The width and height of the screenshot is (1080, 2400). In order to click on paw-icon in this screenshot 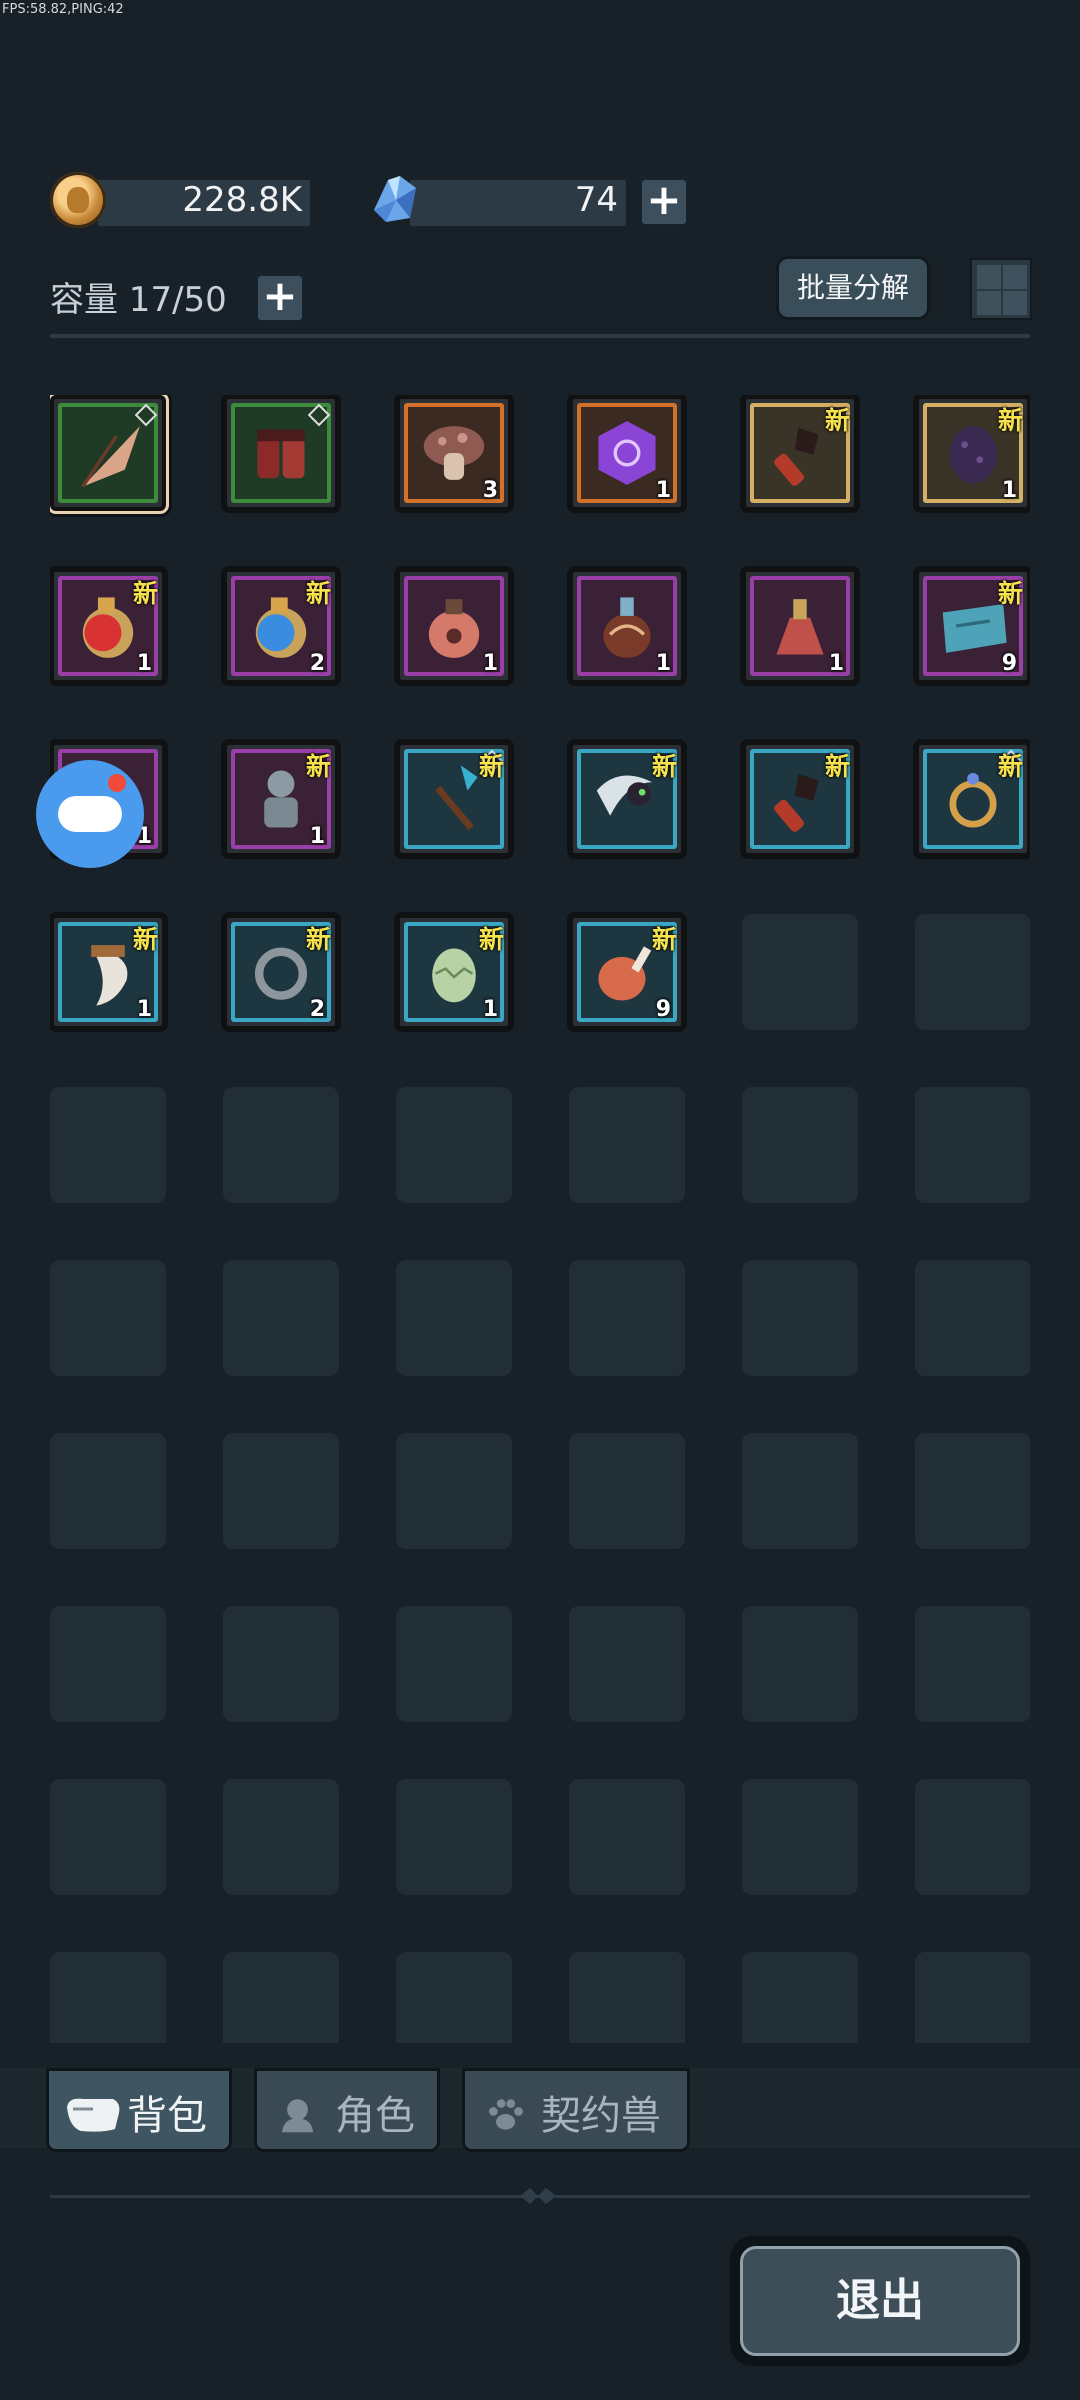, I will do `click(506, 2114)`.